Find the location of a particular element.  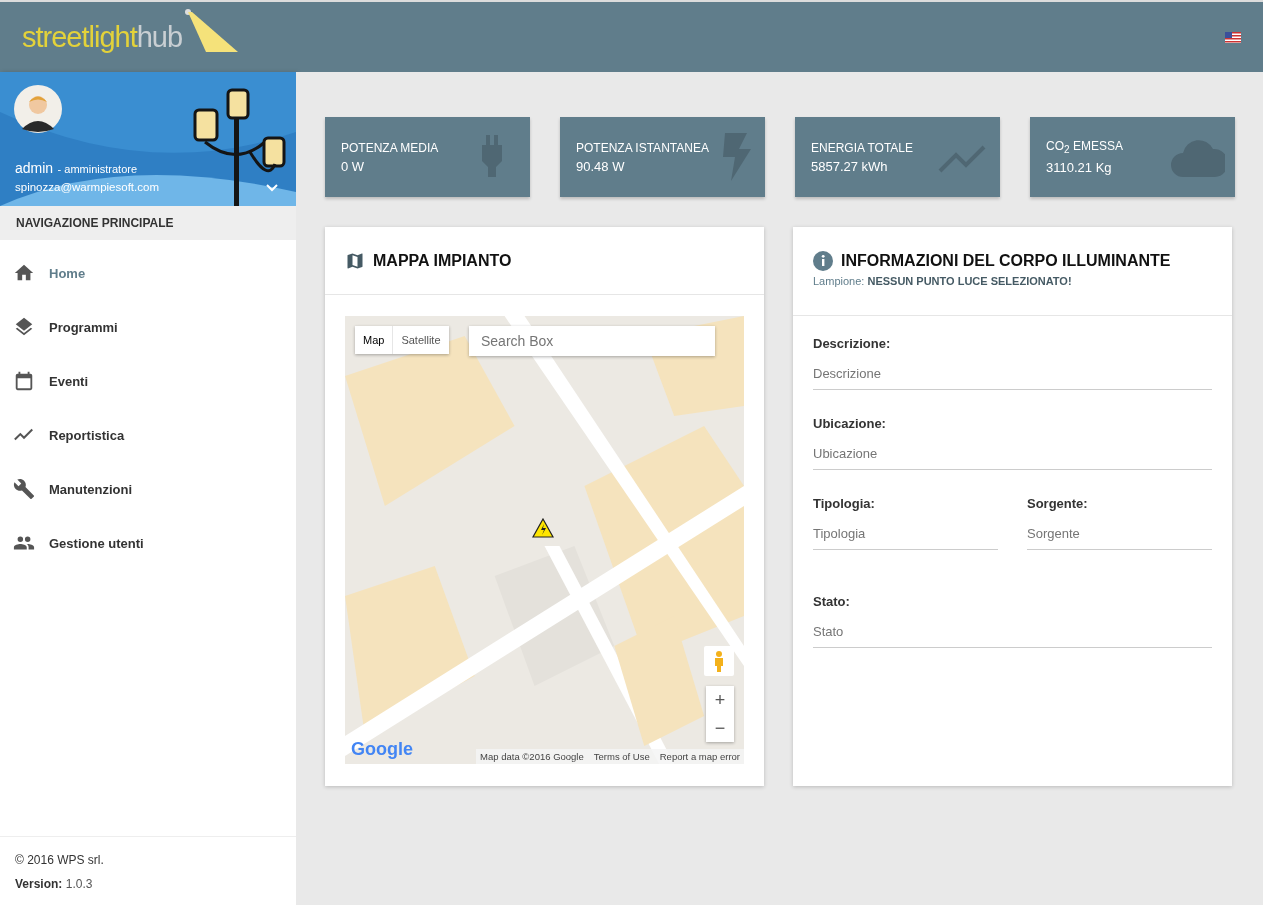

nav-item: Reportistica is located at coordinates (148, 435).